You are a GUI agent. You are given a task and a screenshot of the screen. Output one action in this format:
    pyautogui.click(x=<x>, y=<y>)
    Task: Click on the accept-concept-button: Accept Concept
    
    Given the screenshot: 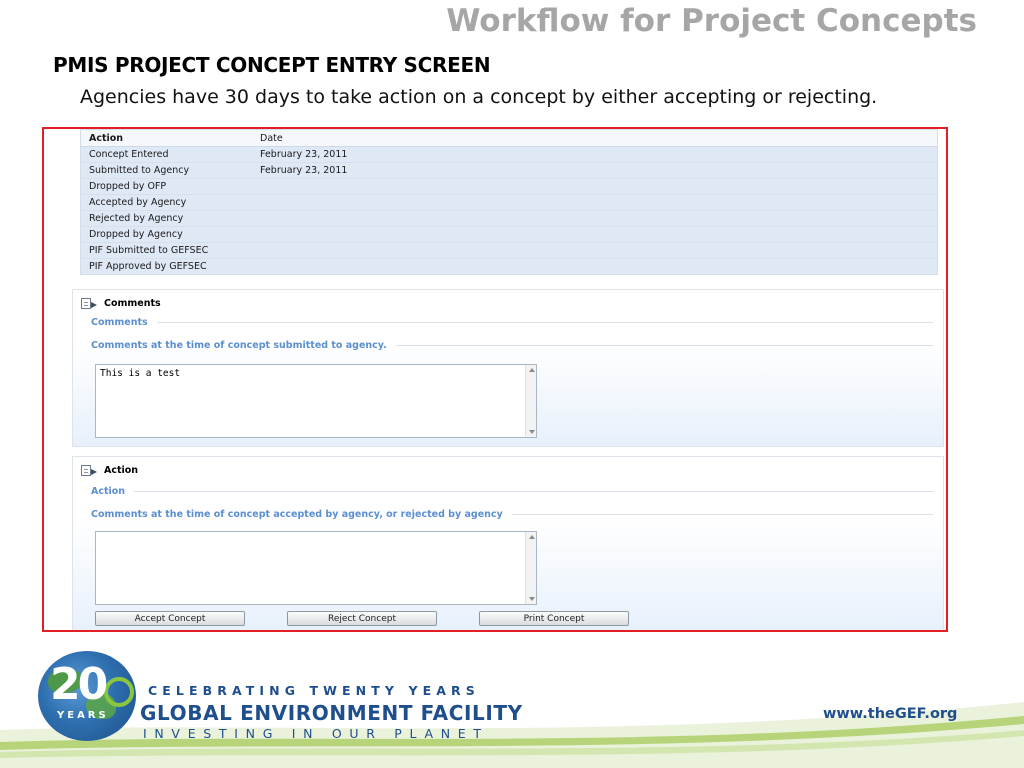 What is the action you would take?
    pyautogui.click(x=170, y=618)
    